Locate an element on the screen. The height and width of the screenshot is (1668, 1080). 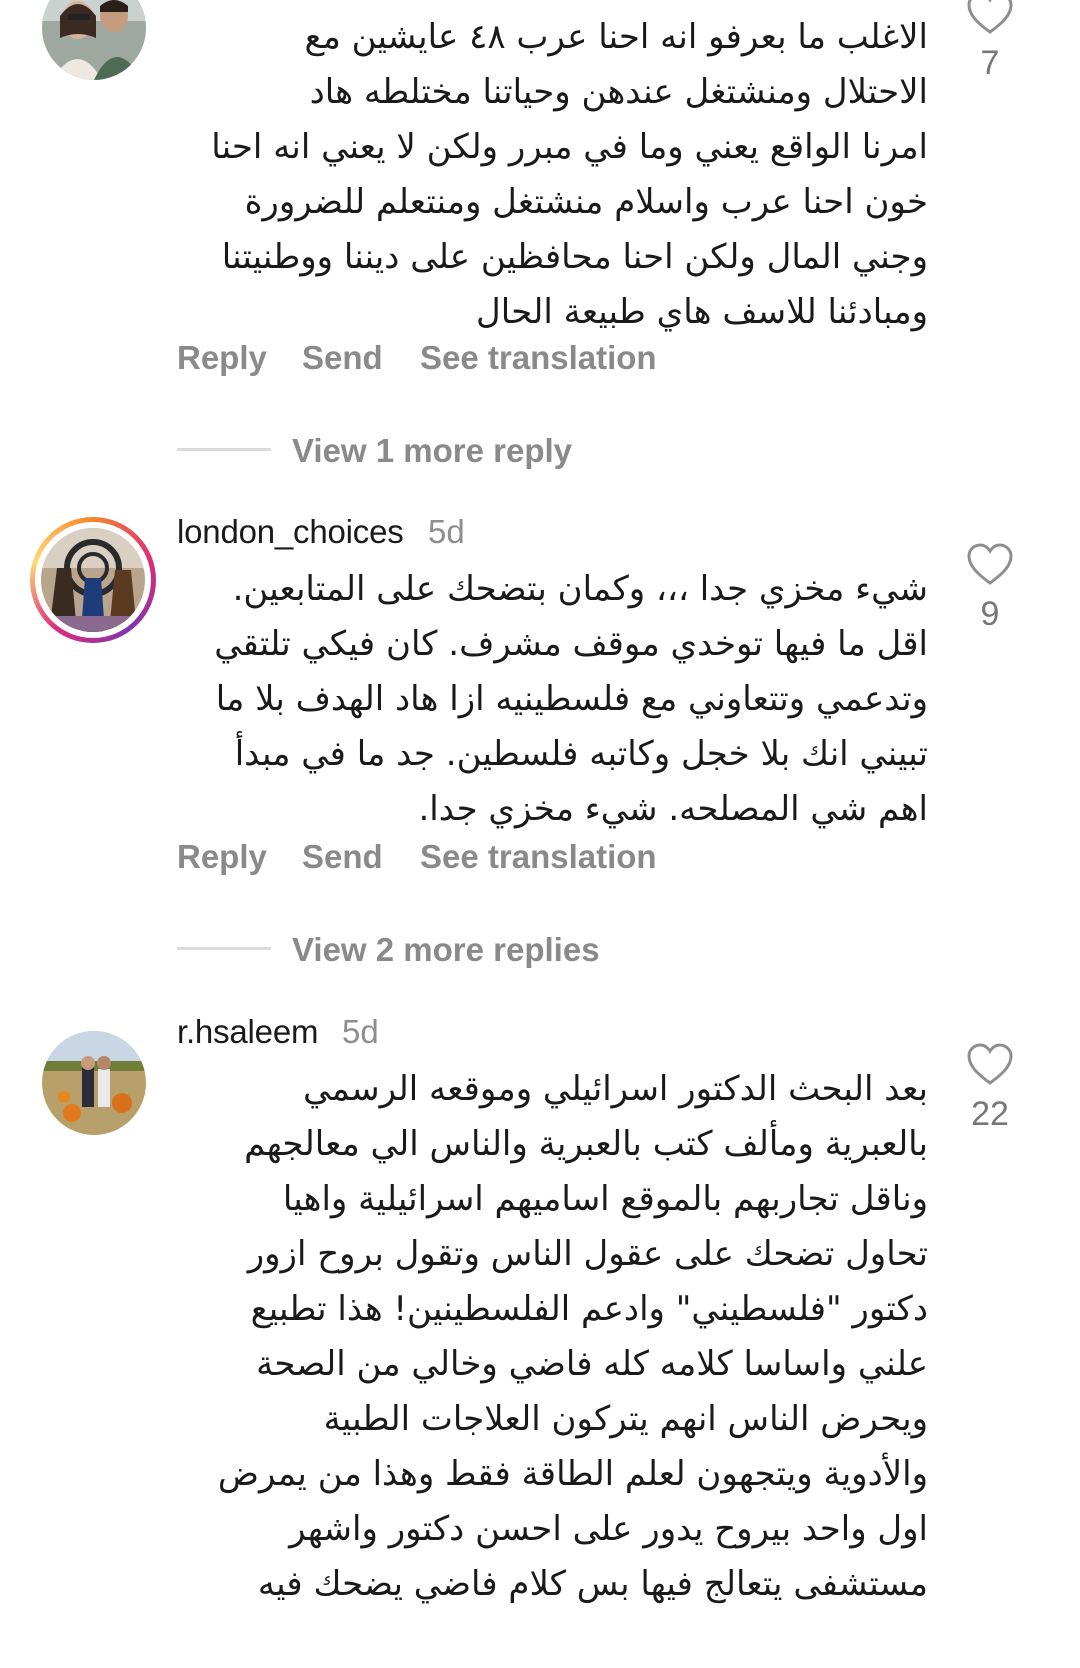
like-count: 22 is located at coordinates (990, 1114).